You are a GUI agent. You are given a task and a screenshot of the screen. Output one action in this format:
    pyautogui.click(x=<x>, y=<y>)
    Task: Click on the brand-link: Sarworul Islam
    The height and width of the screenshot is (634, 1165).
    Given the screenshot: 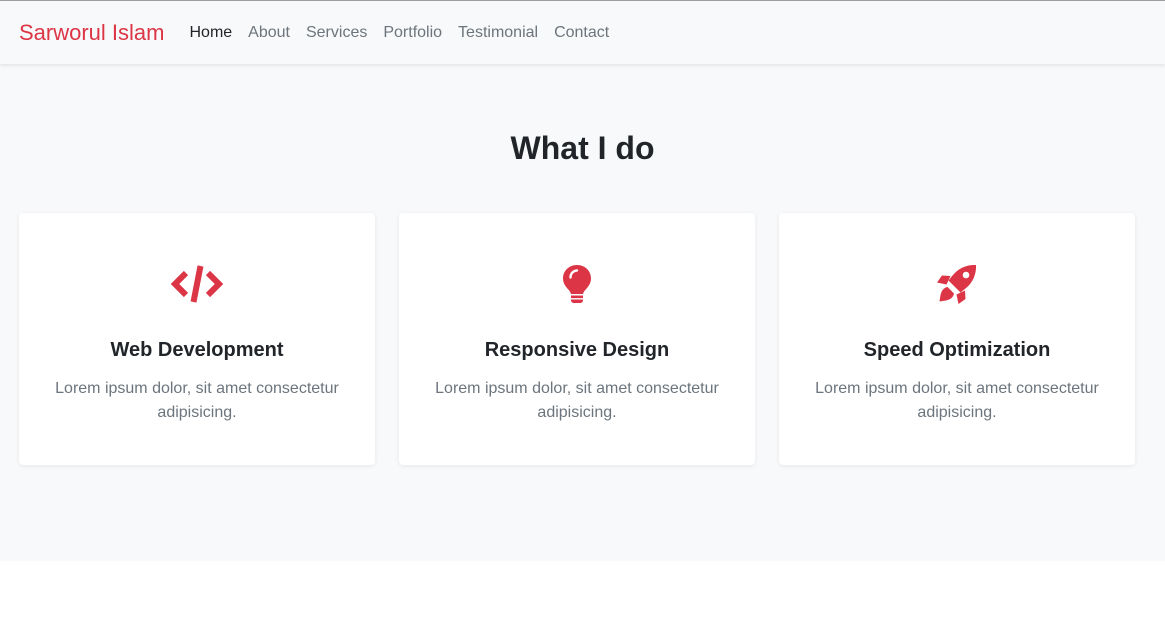 What is the action you would take?
    pyautogui.click(x=91, y=32)
    